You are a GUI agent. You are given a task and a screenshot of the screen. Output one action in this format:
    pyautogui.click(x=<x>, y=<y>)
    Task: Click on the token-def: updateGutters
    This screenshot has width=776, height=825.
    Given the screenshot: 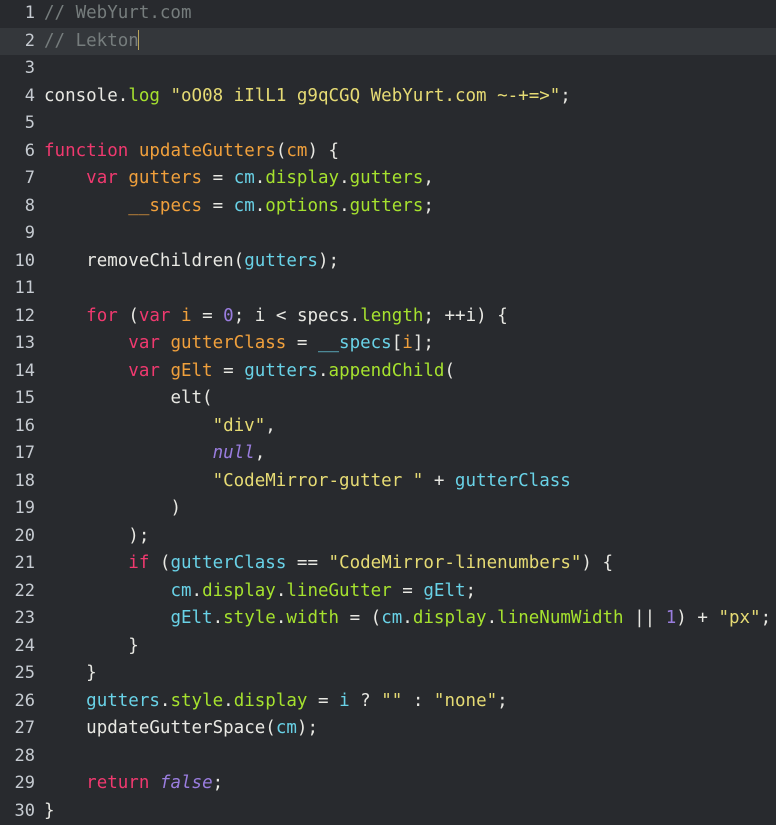 What is the action you would take?
    pyautogui.click(x=207, y=150)
    